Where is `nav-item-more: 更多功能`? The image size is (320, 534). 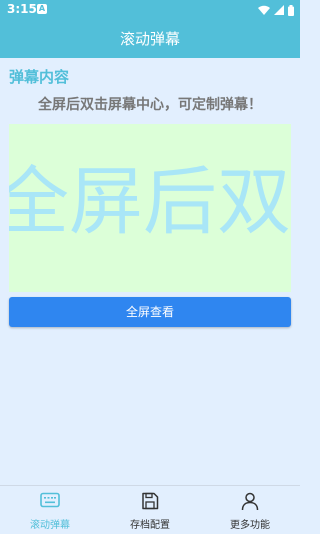 nav-item-more: 更多功能 is located at coordinates (250, 510).